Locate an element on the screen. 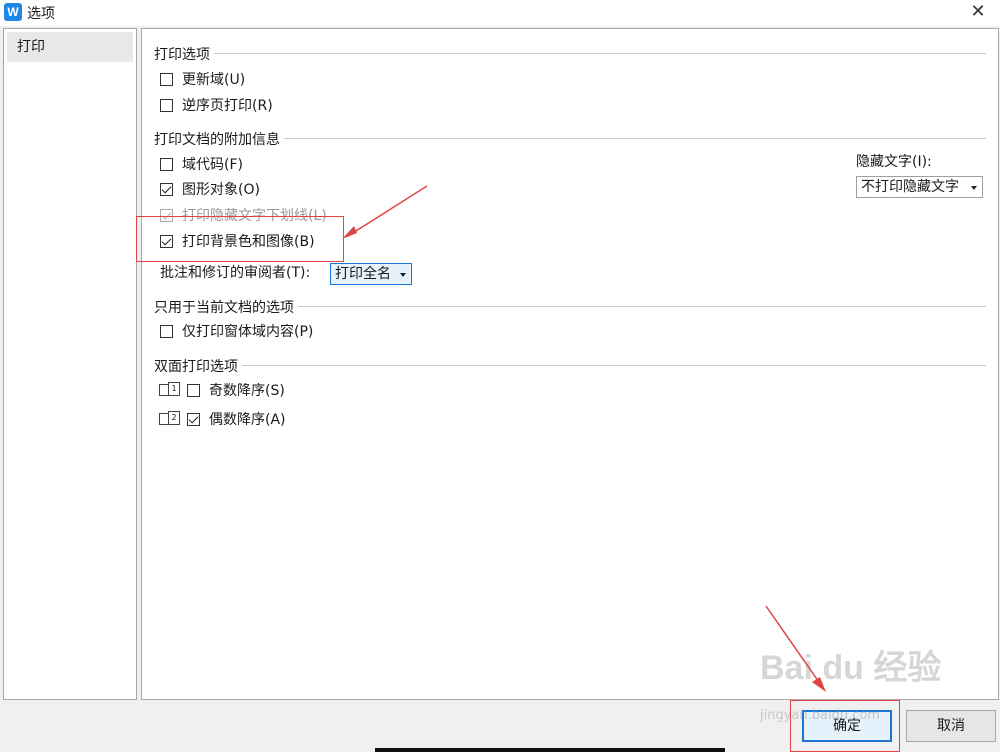  checkbox-form-data-only: 仅打印窗体域内容(P) is located at coordinates (236, 332).